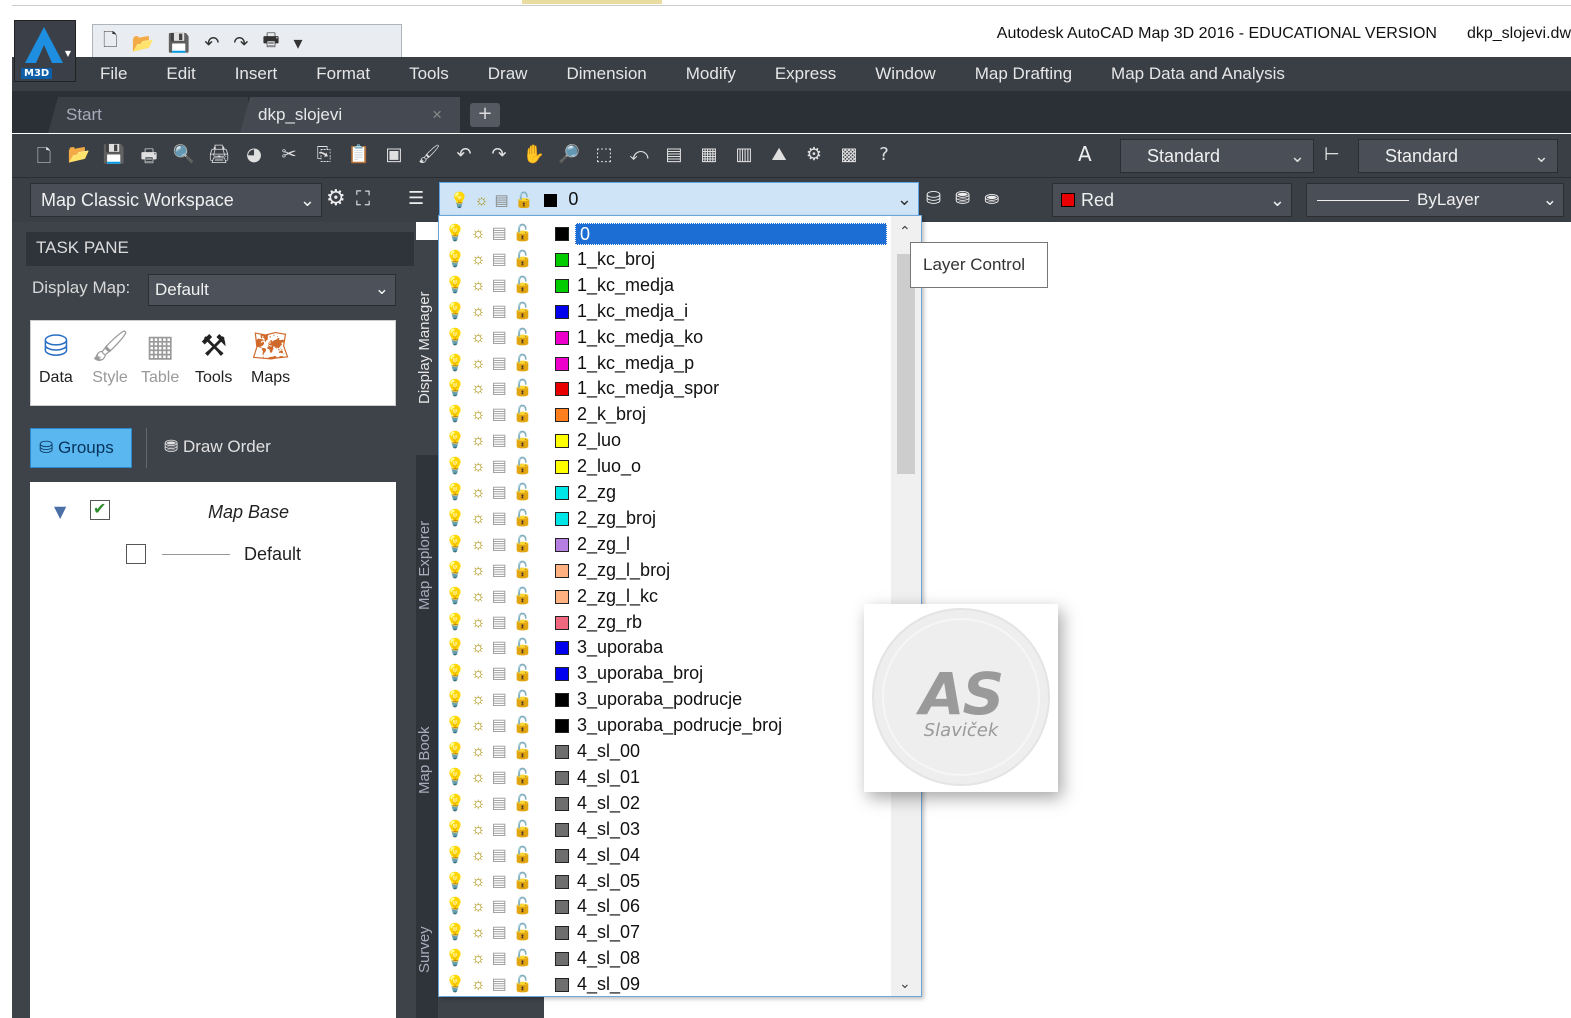 This screenshot has width=1571, height=1018. I want to click on save-icon: 💾, so click(179, 43).